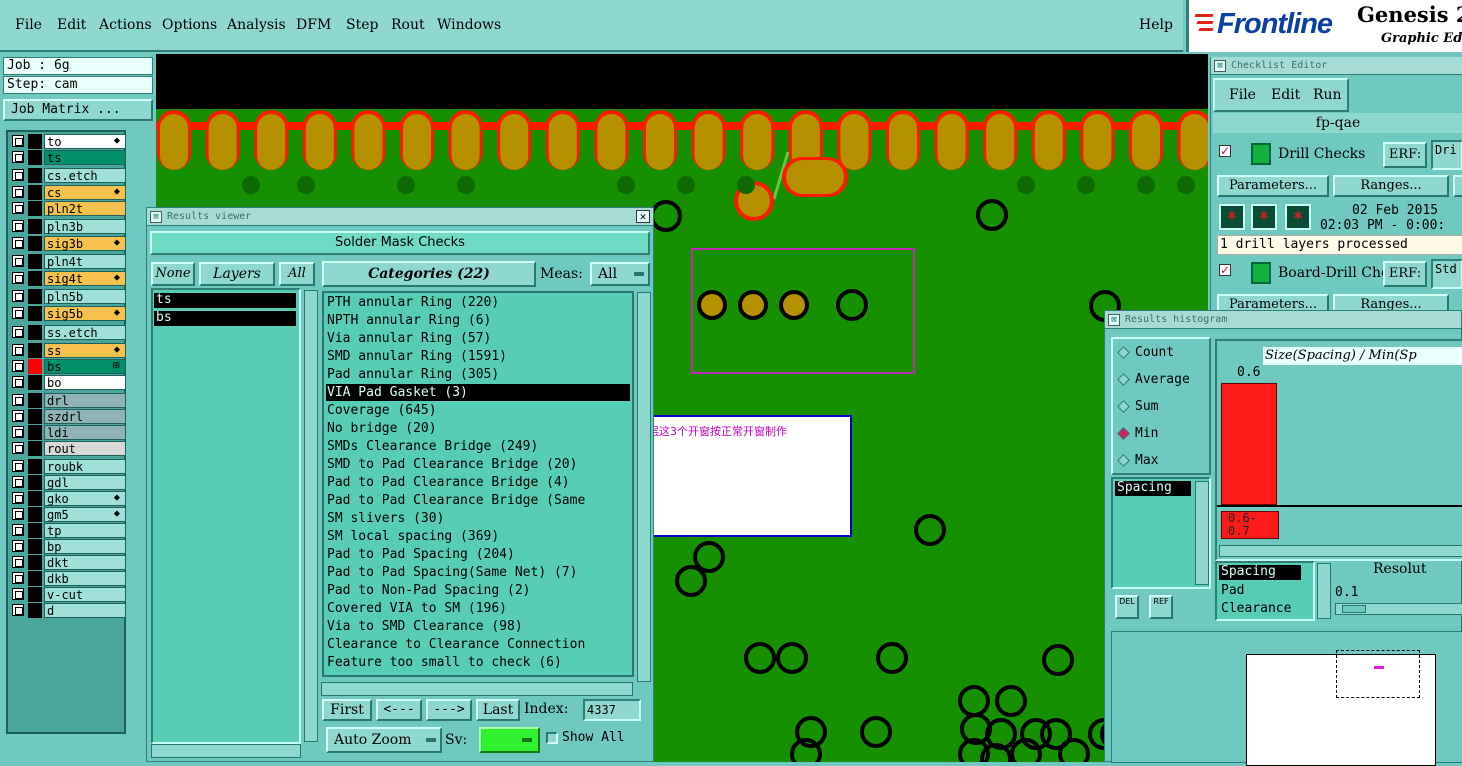 This screenshot has height=766, width=1462. Describe the element at coordinates (85, 578) in the screenshot. I see `layer-name: dkb` at that location.